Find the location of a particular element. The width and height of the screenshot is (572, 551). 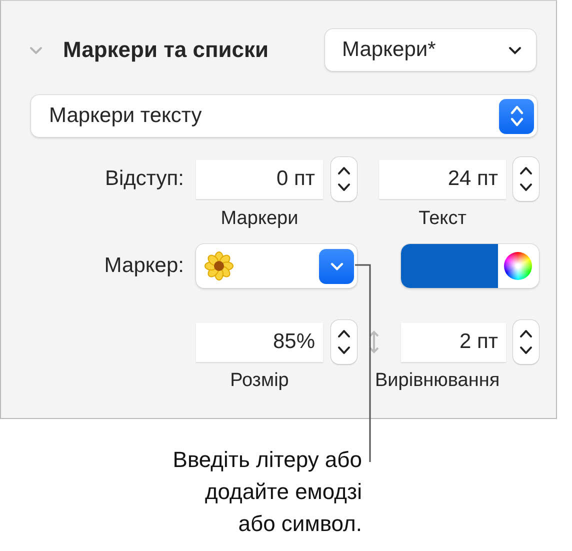

color-wheel-icon is located at coordinates (518, 266).